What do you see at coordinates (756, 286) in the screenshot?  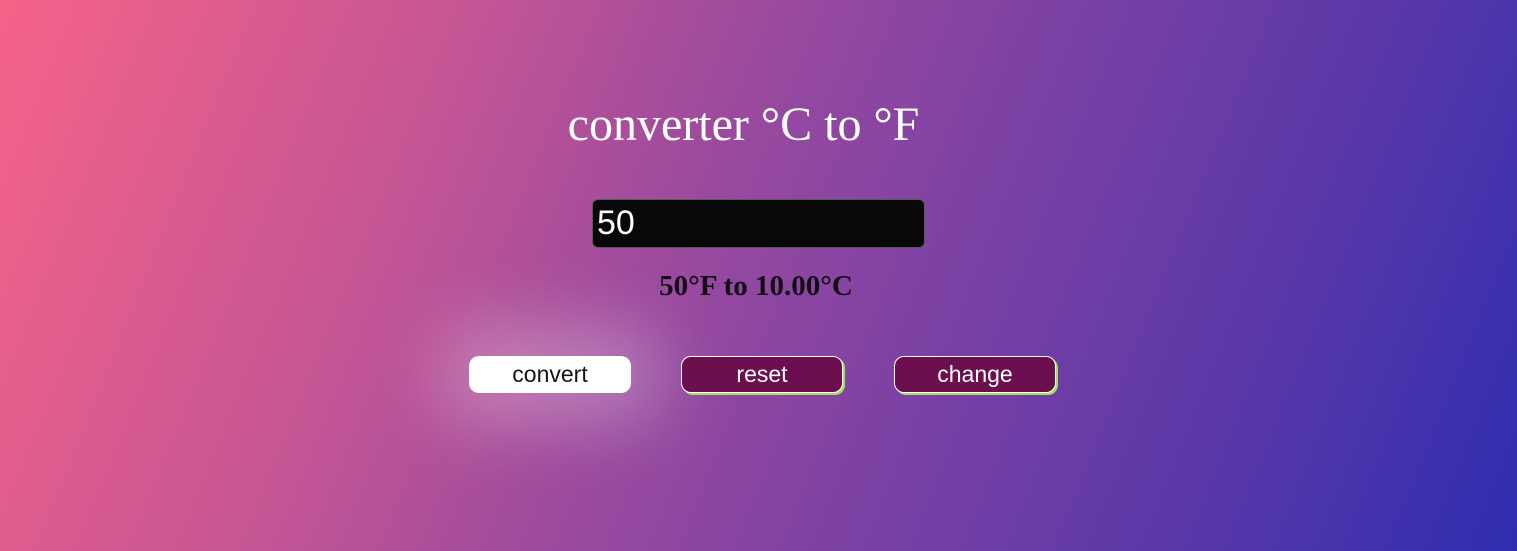 I see `conversion-result: 50°F to 10.00°C` at bounding box center [756, 286].